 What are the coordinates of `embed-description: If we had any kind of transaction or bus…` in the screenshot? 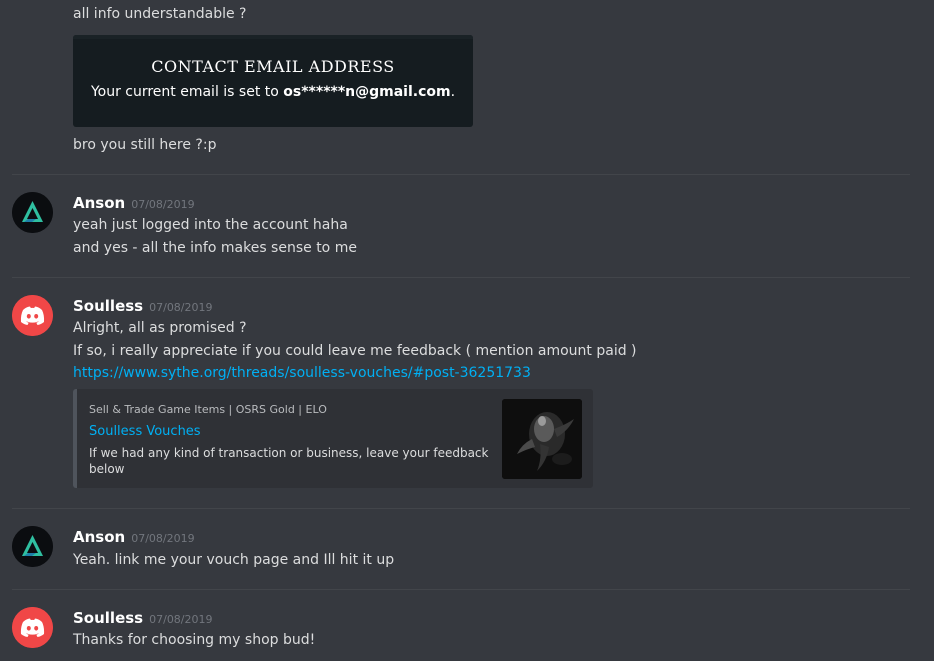 It's located at (289, 461).